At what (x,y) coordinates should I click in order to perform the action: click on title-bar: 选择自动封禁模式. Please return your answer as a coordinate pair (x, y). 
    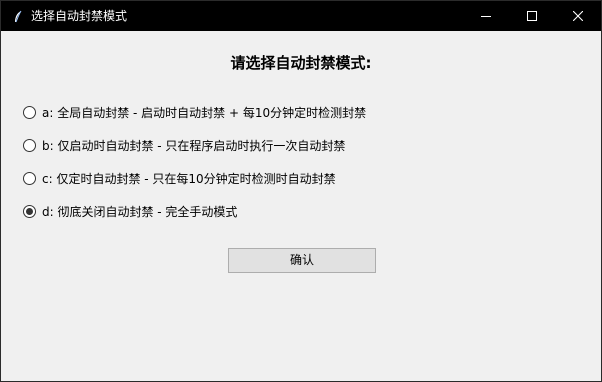
    Looking at the image, I should click on (301, 16).